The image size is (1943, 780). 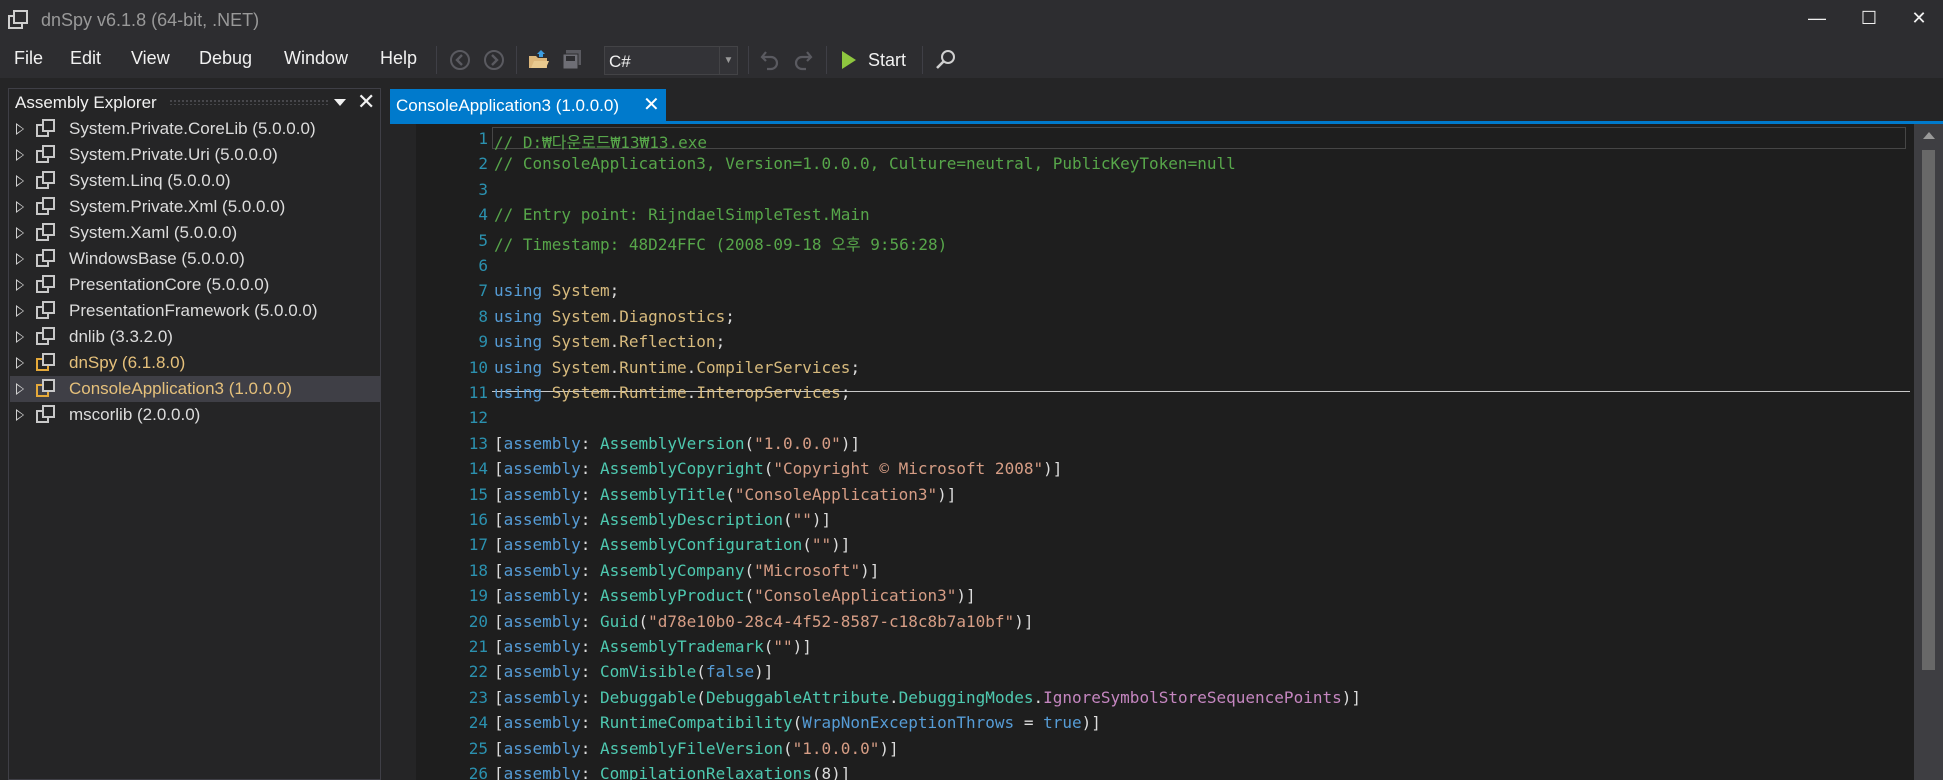 I want to click on forward-icon, so click(x=494, y=60).